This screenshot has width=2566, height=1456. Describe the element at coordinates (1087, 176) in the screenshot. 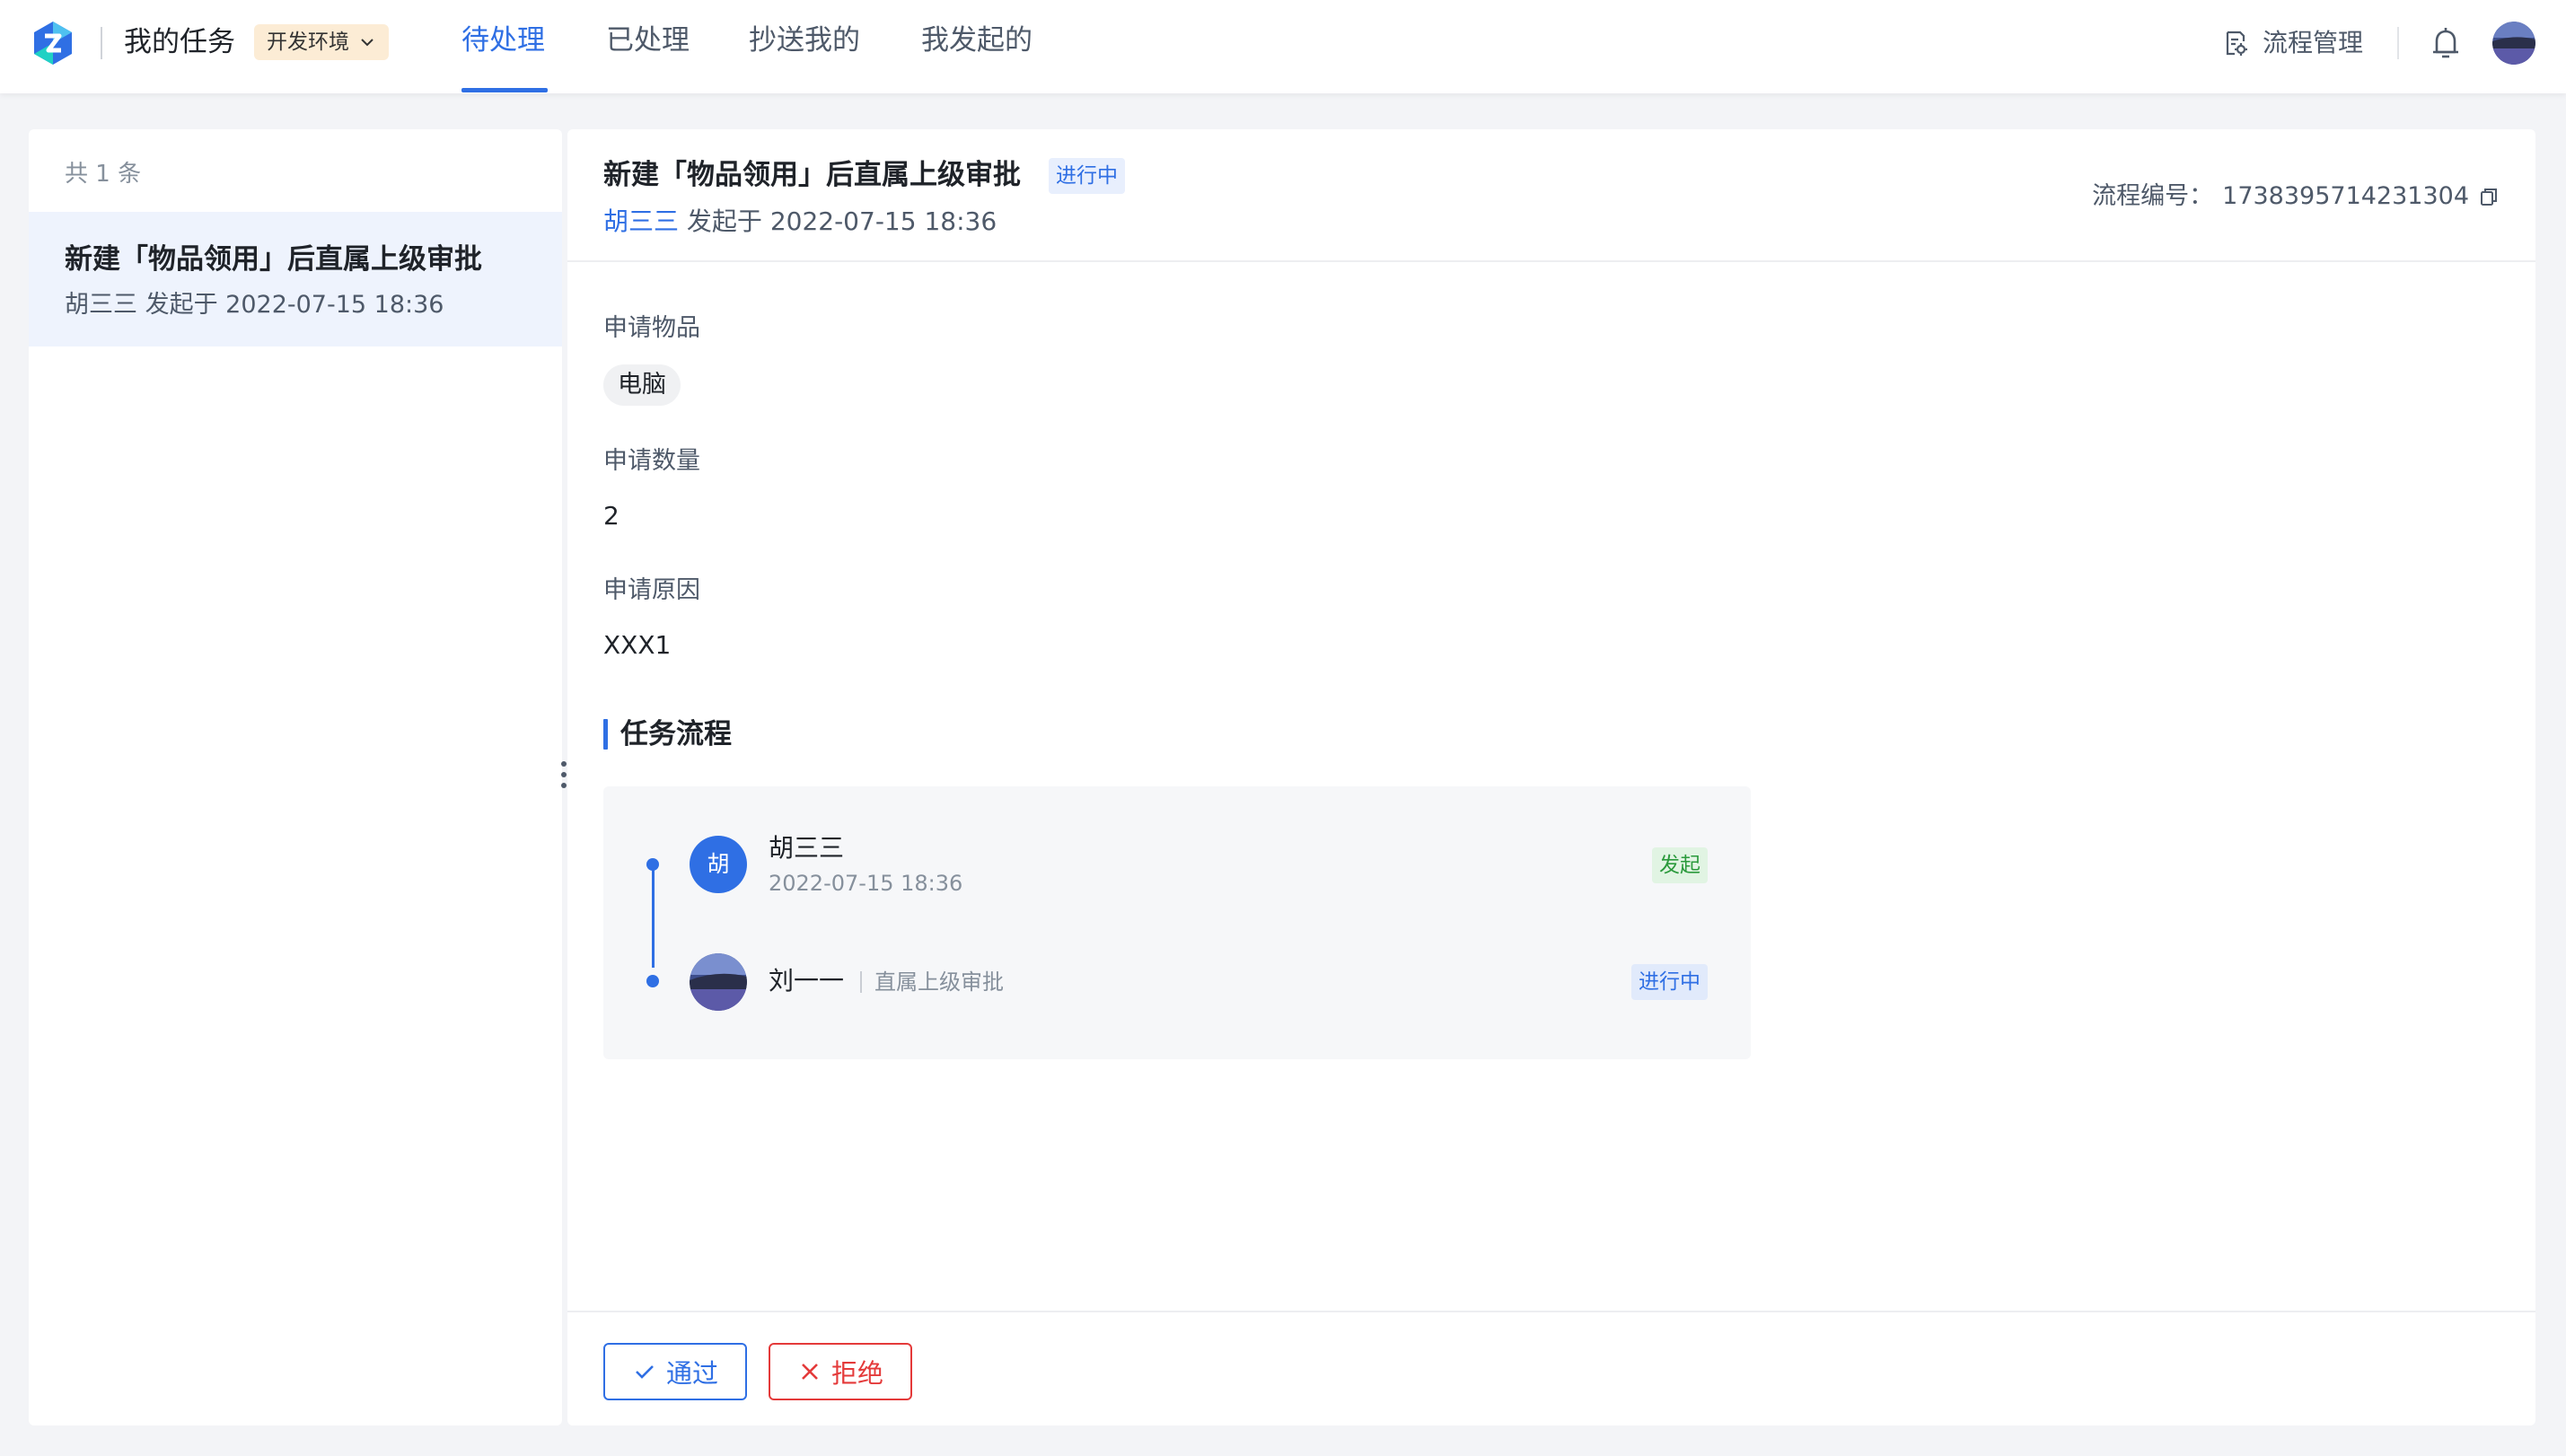

I see `status-badge: 进行中` at that location.